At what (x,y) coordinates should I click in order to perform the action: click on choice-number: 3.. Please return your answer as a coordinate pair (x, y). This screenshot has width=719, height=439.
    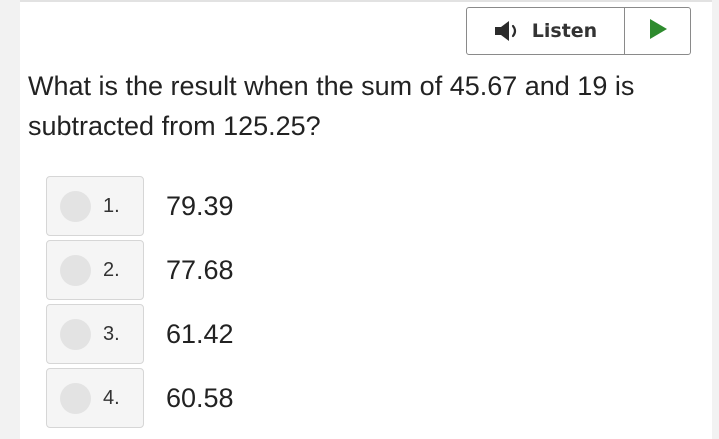
    Looking at the image, I should click on (111, 333).